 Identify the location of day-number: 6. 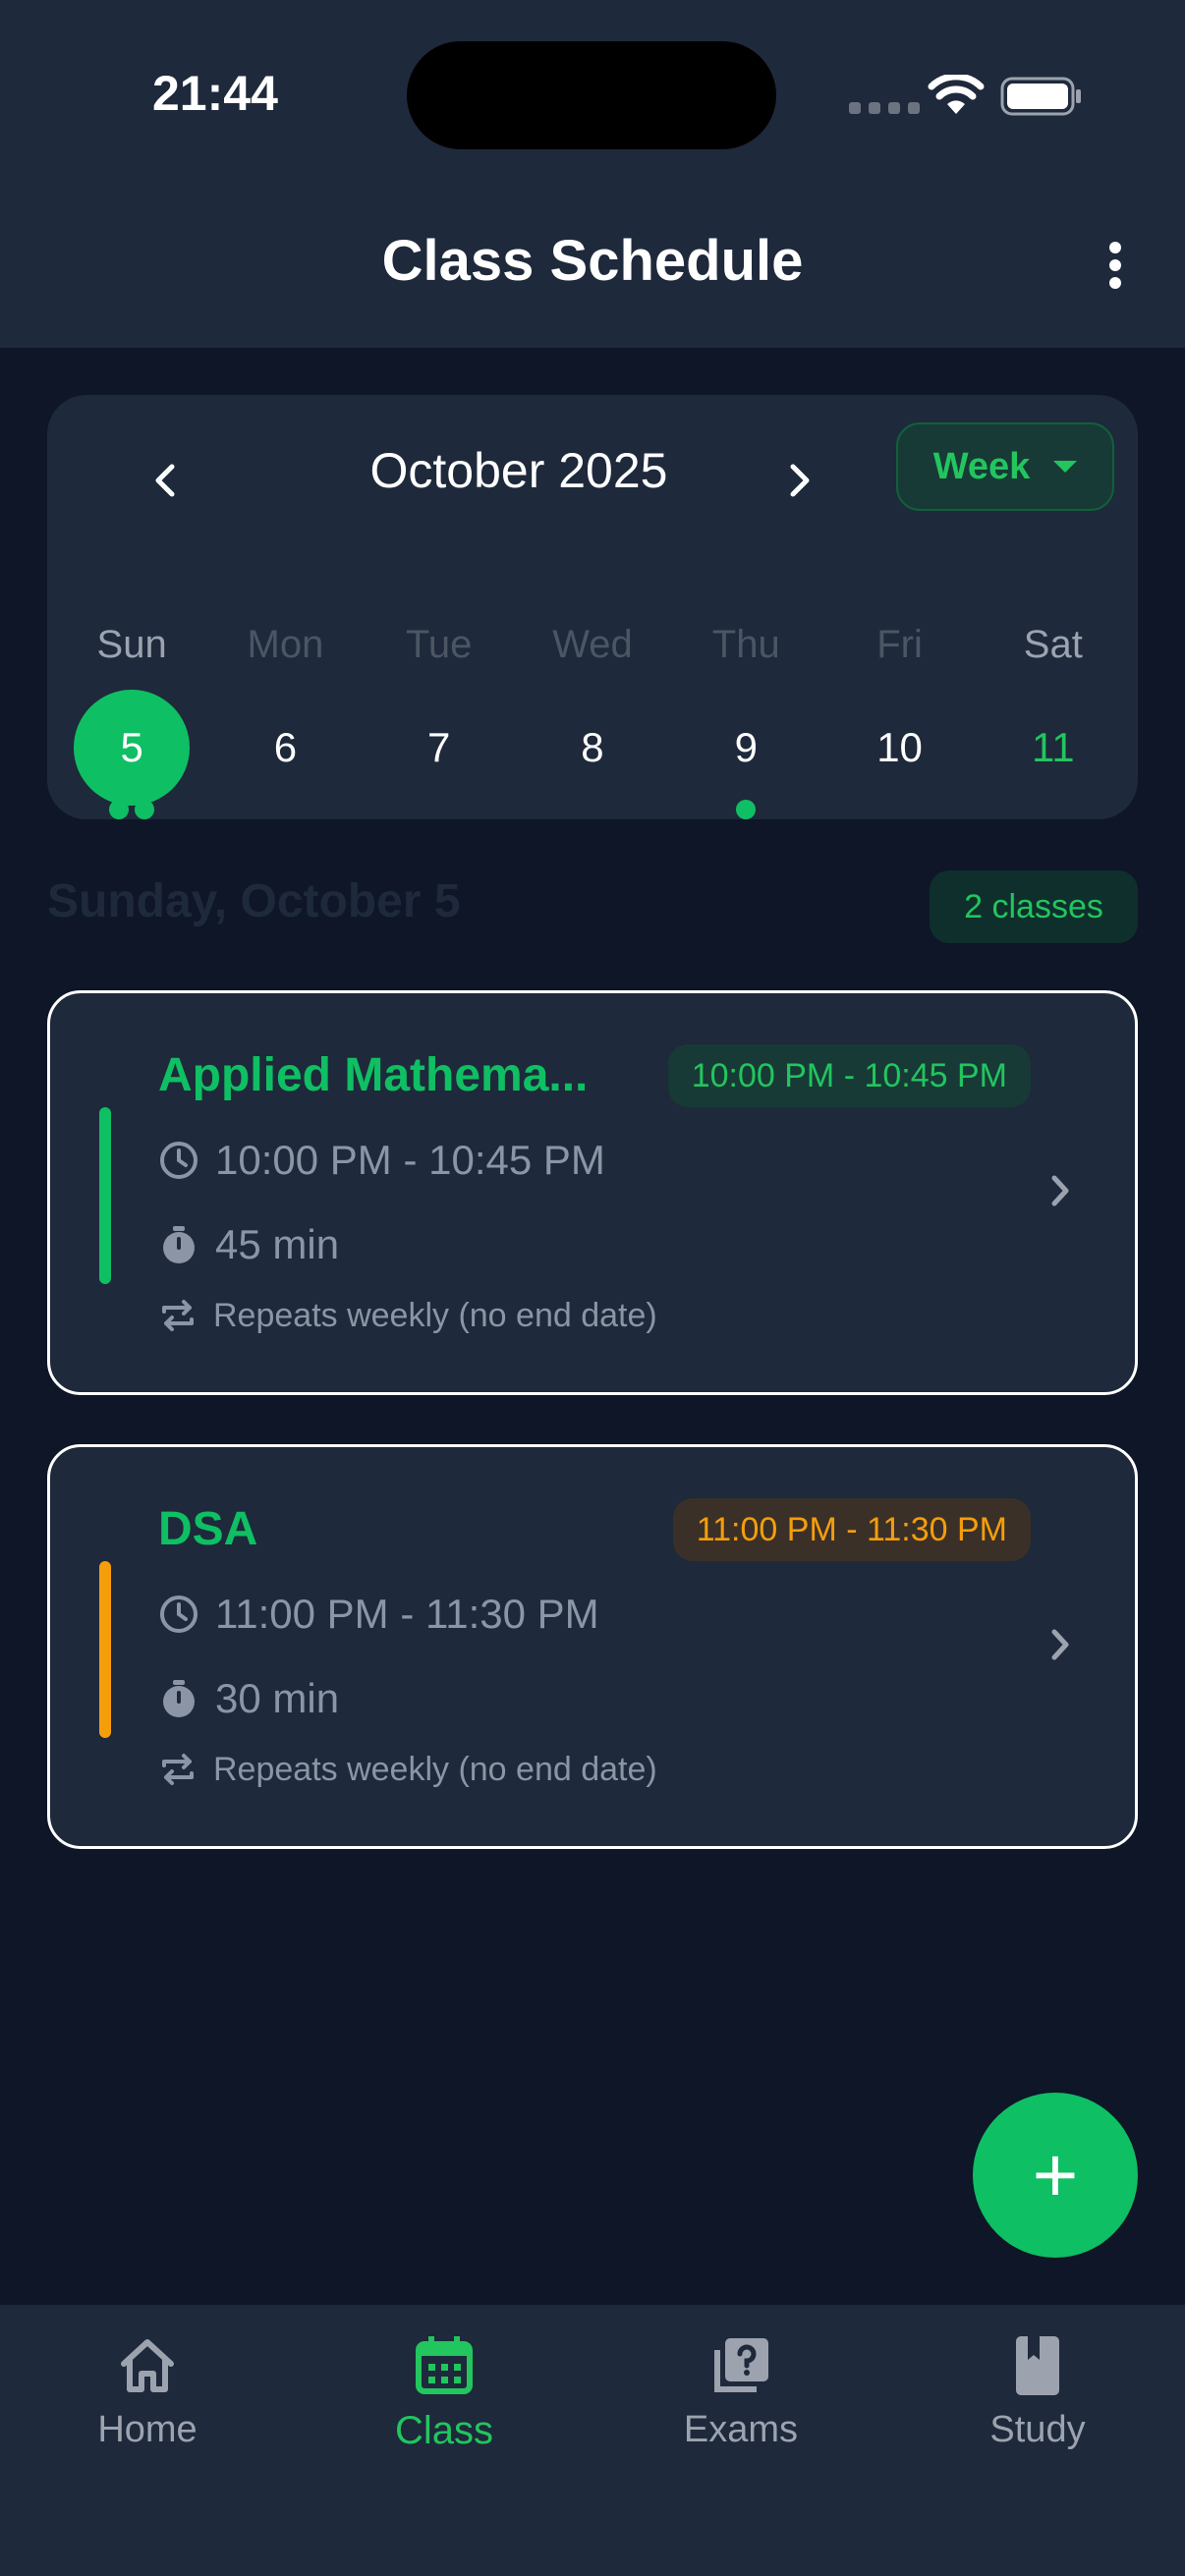
(286, 747).